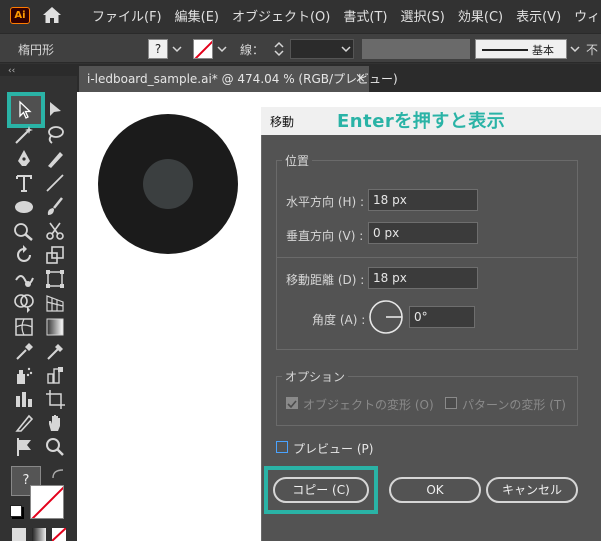 The image size is (601, 541). I want to click on options-group-label: オプション, so click(315, 376).